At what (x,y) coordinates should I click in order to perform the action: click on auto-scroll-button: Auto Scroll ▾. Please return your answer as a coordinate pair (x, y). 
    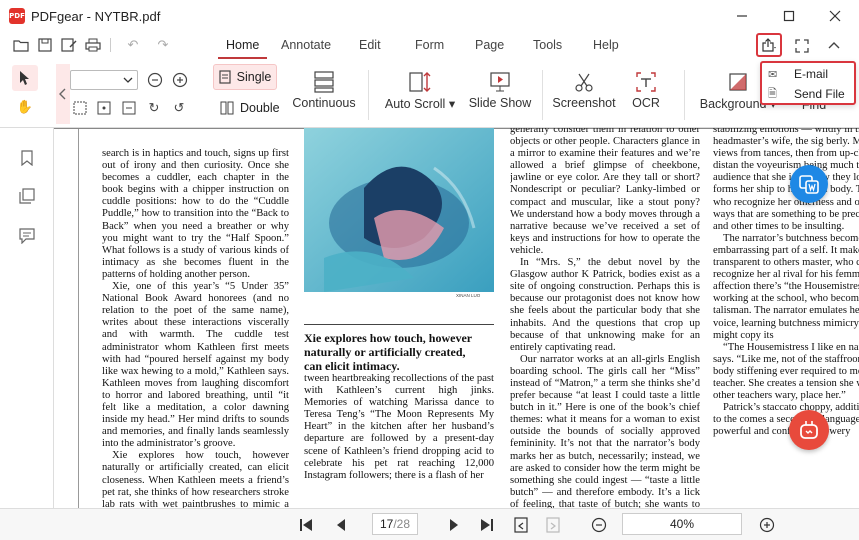
    Looking at the image, I should click on (420, 89).